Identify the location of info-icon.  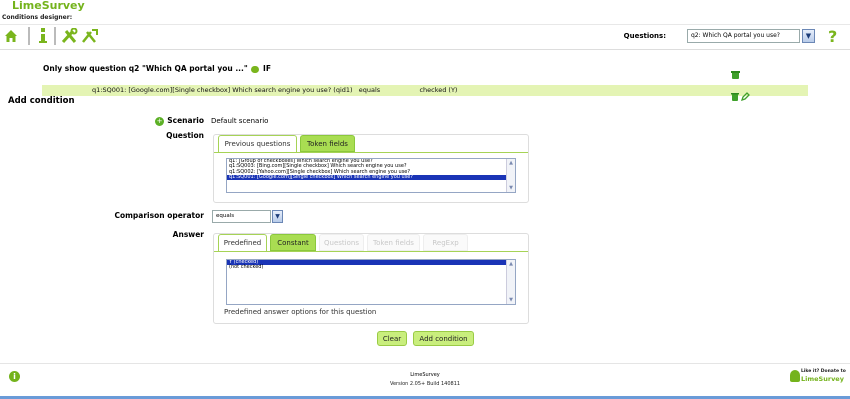
(43, 36).